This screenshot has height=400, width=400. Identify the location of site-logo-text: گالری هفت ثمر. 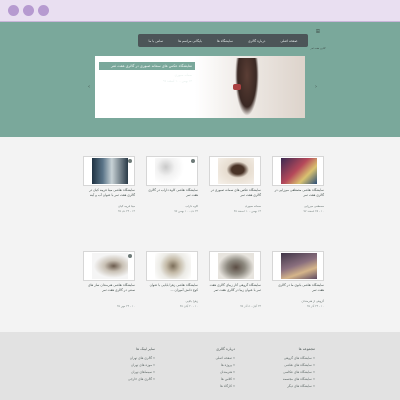
(318, 48).